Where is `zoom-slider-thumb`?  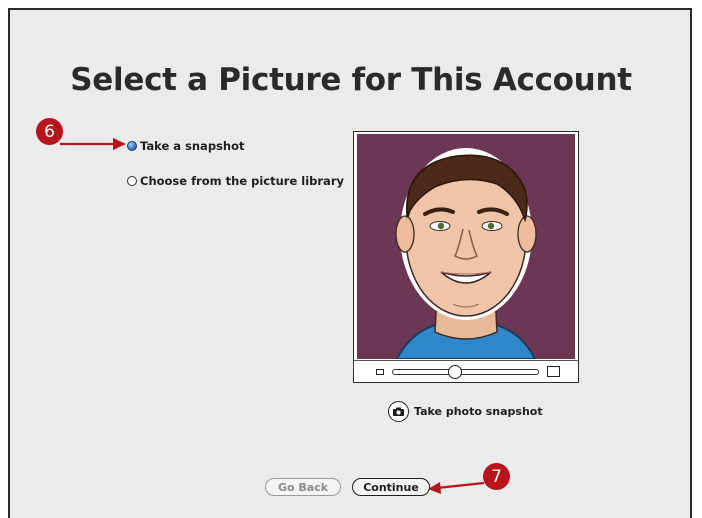
zoom-slider-thumb is located at coordinates (454, 372).